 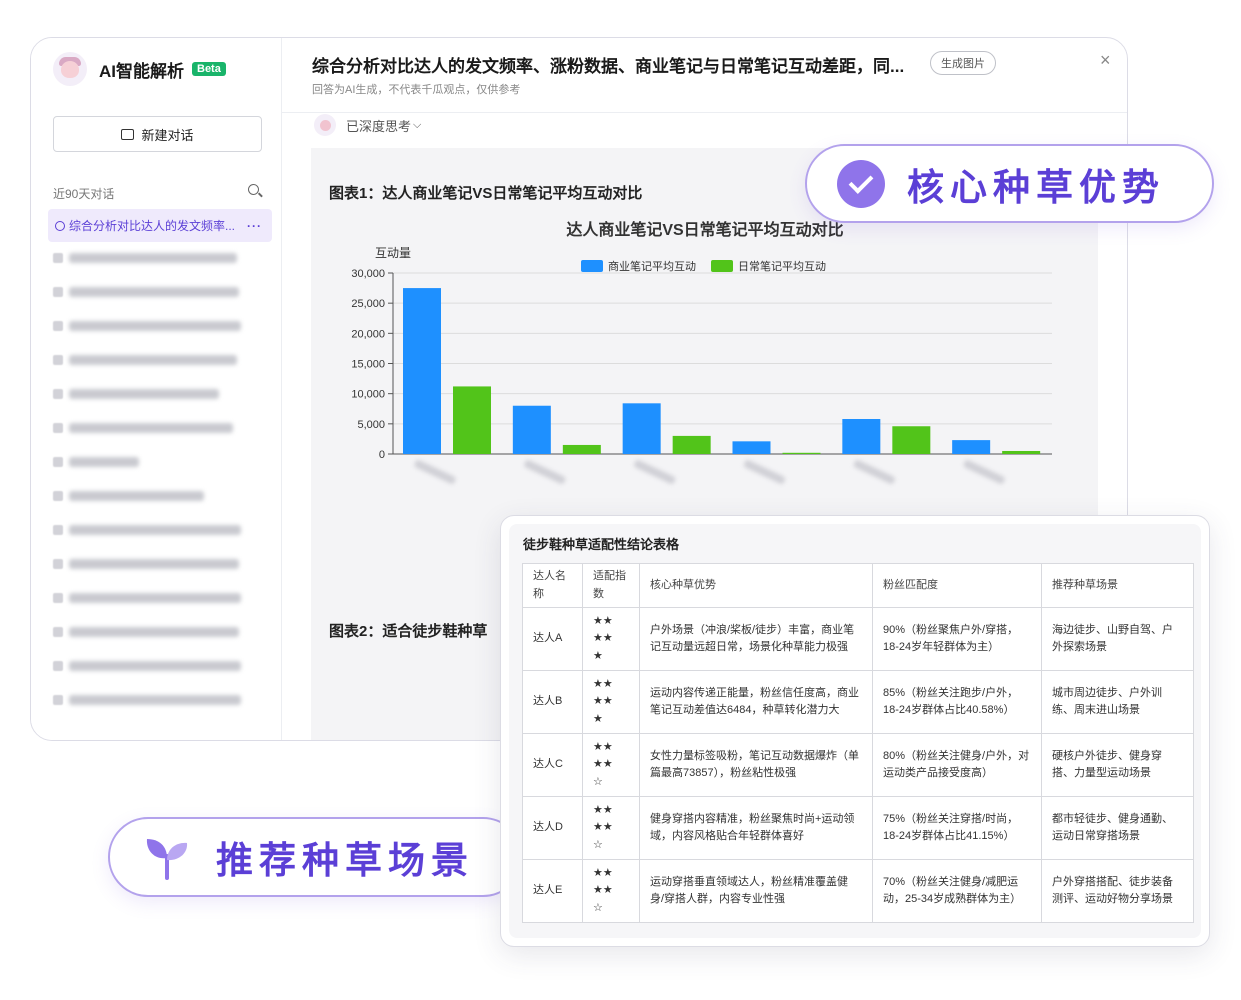 What do you see at coordinates (963, 63) in the screenshot?
I see `generate-image-button: 生成图片` at bounding box center [963, 63].